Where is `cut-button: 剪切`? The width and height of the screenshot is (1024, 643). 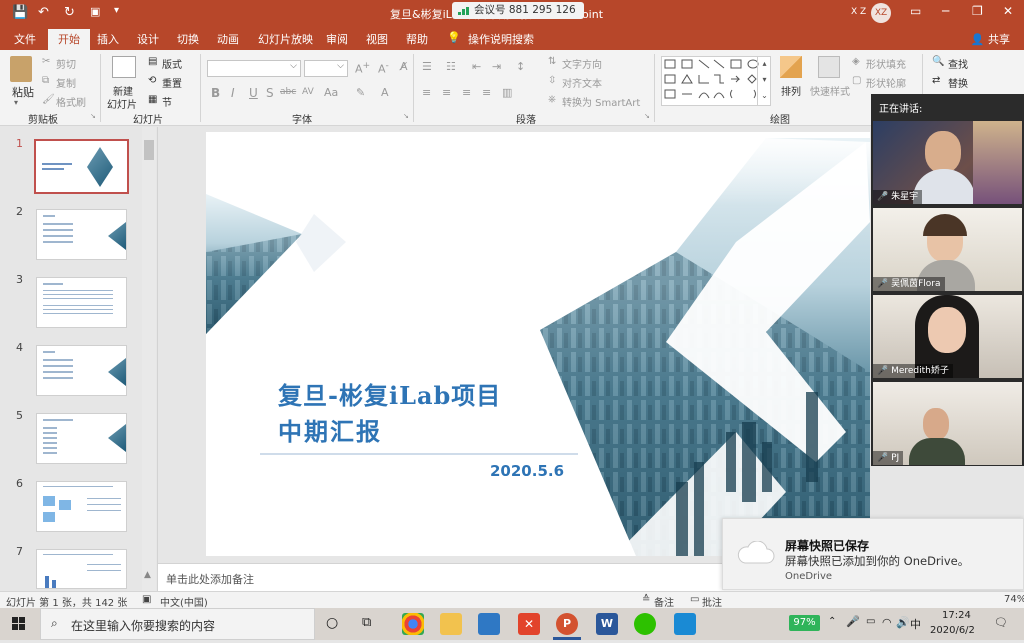 cut-button: 剪切 is located at coordinates (66, 63).